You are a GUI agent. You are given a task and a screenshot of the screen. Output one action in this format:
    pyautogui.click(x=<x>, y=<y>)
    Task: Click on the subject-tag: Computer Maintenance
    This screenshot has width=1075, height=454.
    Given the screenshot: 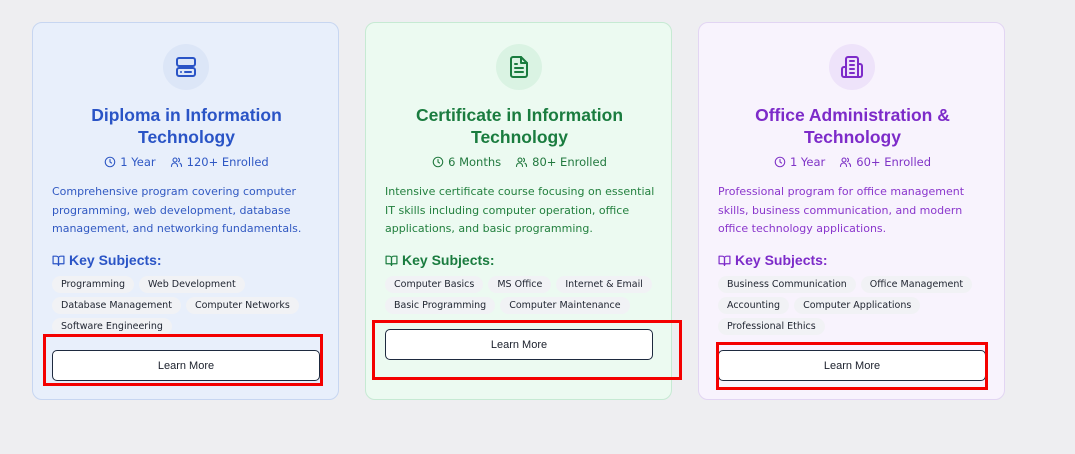 What is the action you would take?
    pyautogui.click(x=565, y=305)
    